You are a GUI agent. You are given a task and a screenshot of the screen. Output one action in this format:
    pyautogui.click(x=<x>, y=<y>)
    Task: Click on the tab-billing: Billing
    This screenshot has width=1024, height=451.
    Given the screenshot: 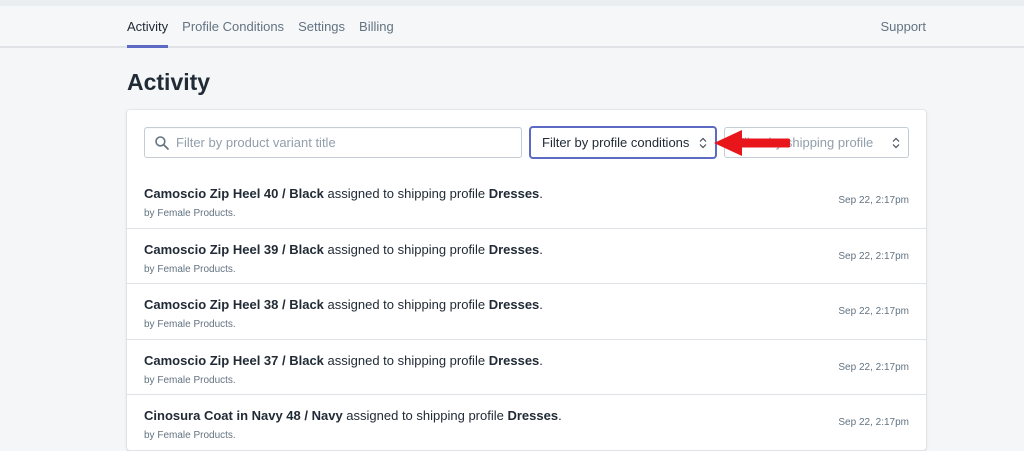 What is the action you would take?
    pyautogui.click(x=376, y=26)
    